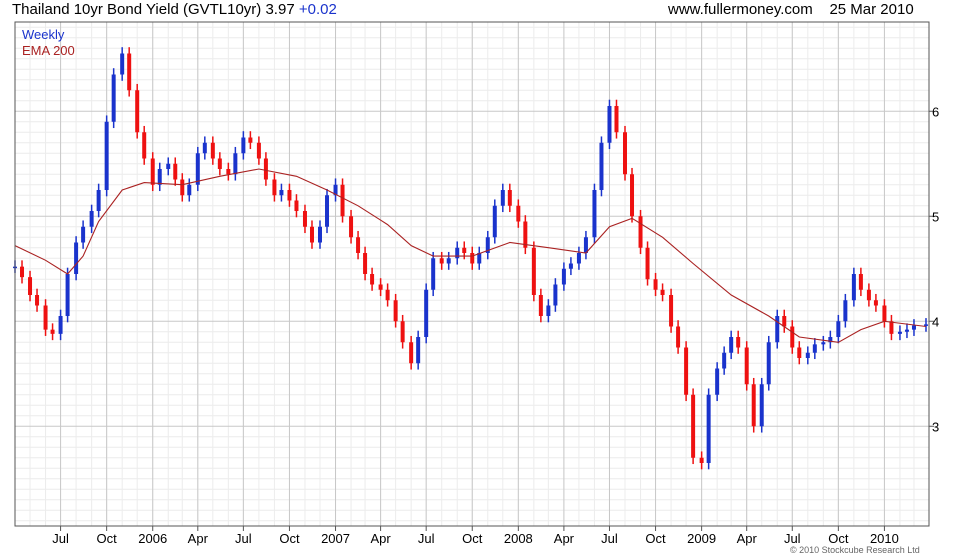 The image size is (980, 560). What do you see at coordinates (43, 34) in the screenshot?
I see `legend-weekly: Weekly` at bounding box center [43, 34].